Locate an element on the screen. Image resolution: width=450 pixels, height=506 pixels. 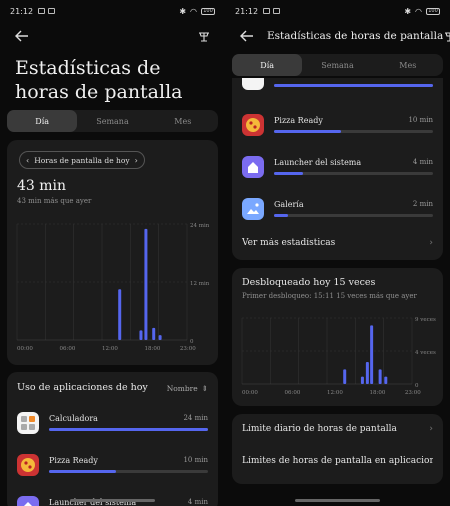
status-time: 21:12 is located at coordinates (22, 11).